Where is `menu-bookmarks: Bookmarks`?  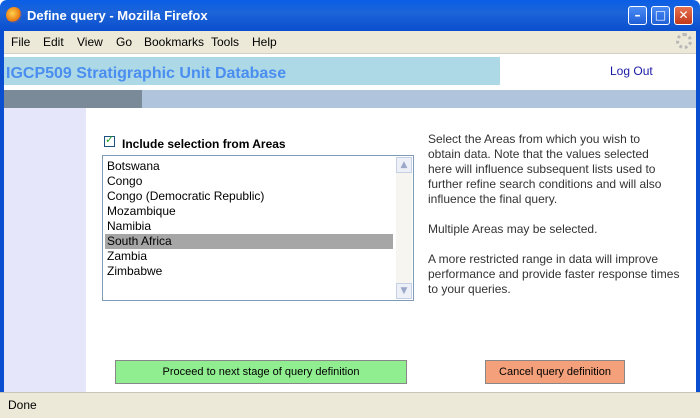
menu-bookmarks: Bookmarks is located at coordinates (174, 42).